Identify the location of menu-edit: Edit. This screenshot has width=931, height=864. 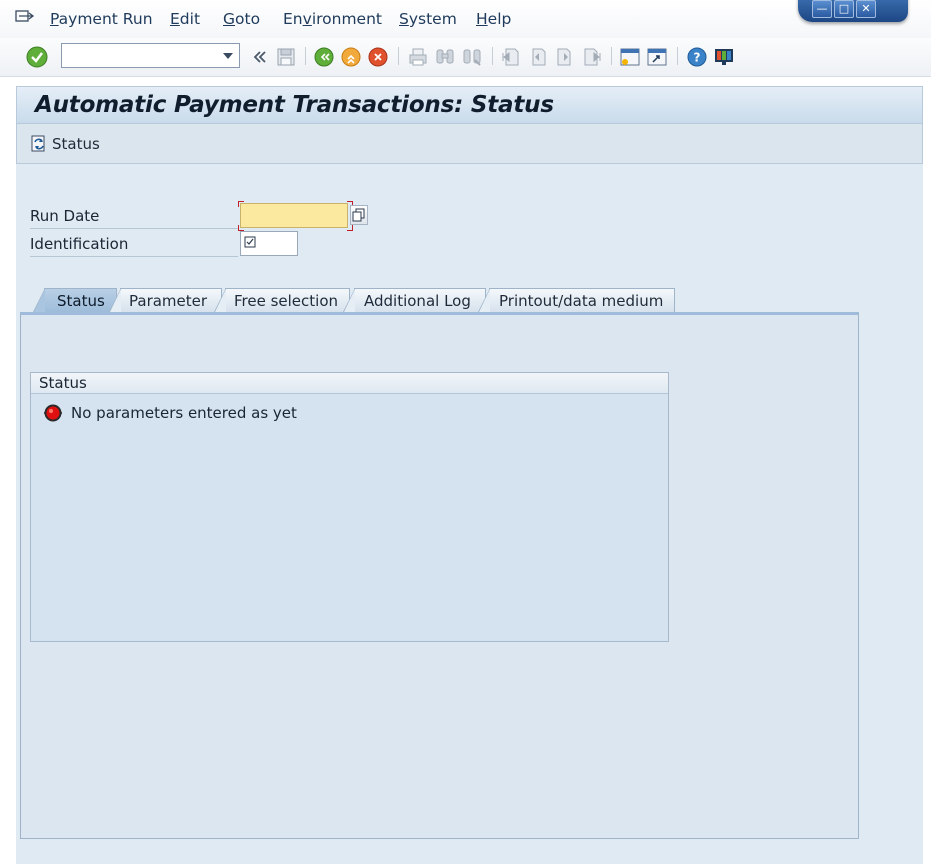
(185, 19).